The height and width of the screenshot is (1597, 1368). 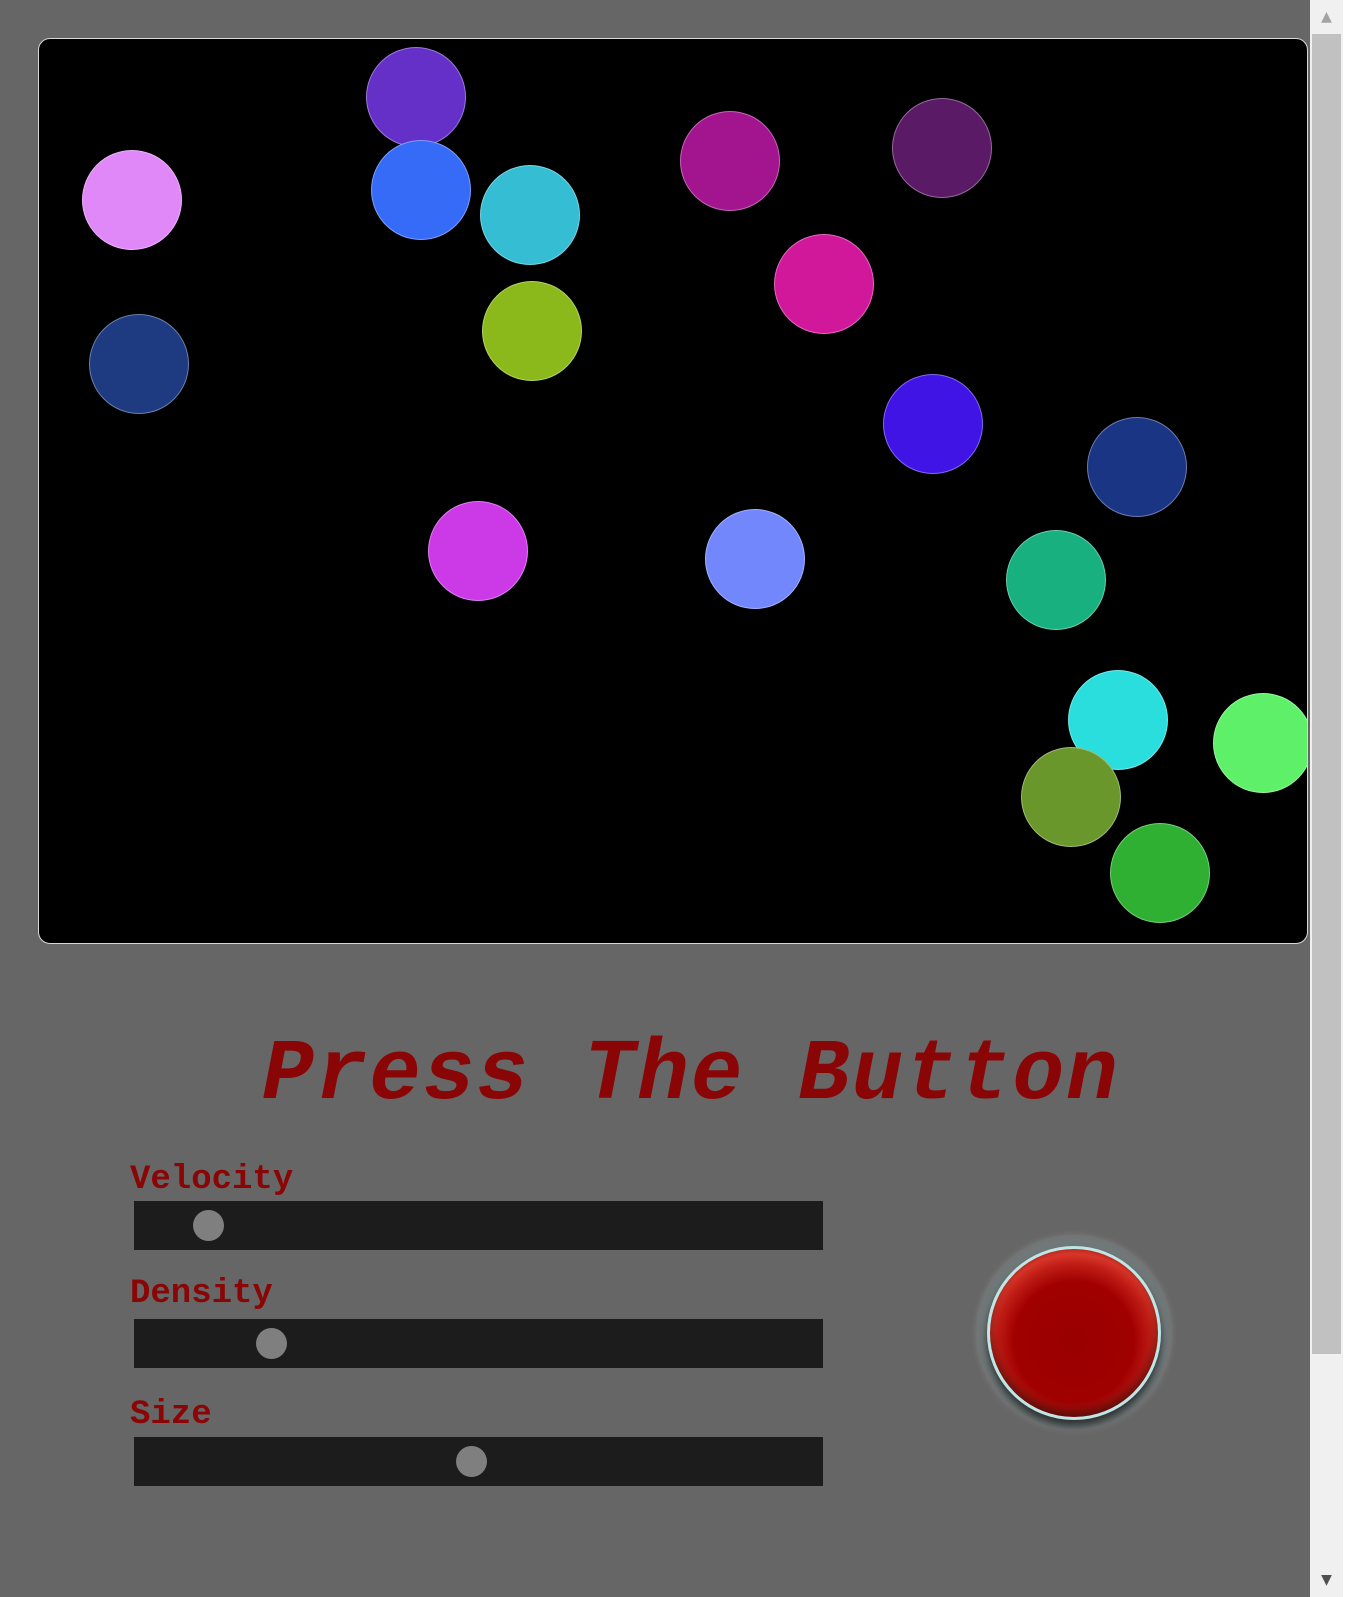 I want to click on page-title: Press The Button, so click(x=691, y=1075).